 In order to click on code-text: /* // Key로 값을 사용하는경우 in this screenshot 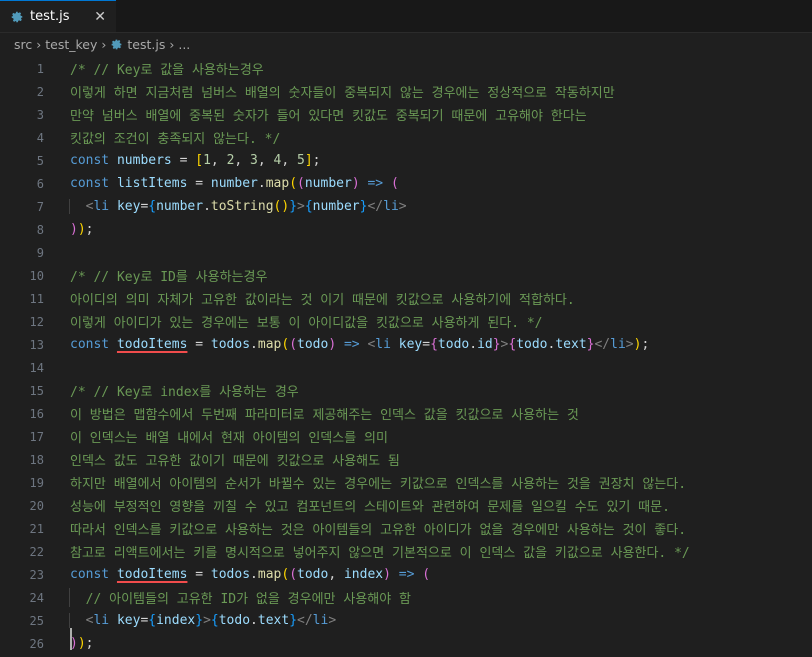, I will do `click(167, 68)`.